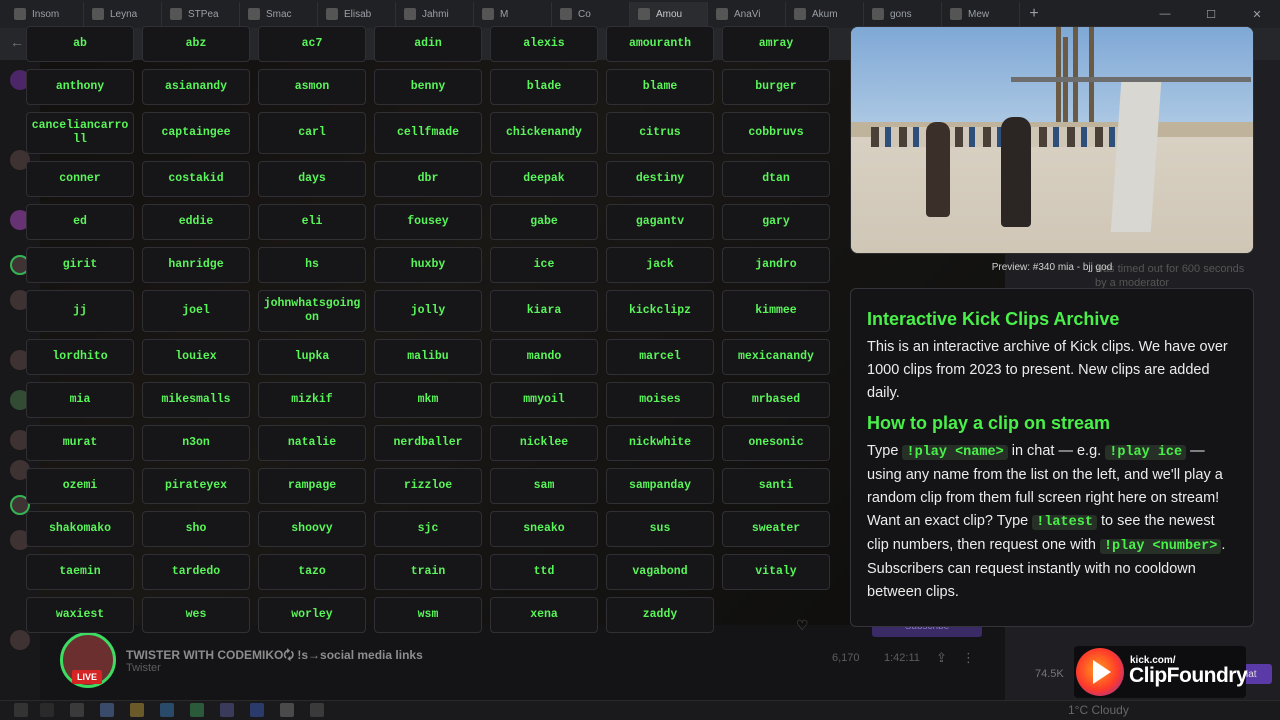 The image size is (1280, 720). Describe the element at coordinates (196, 572) in the screenshot. I see `clip-name-button: tardedo` at that location.